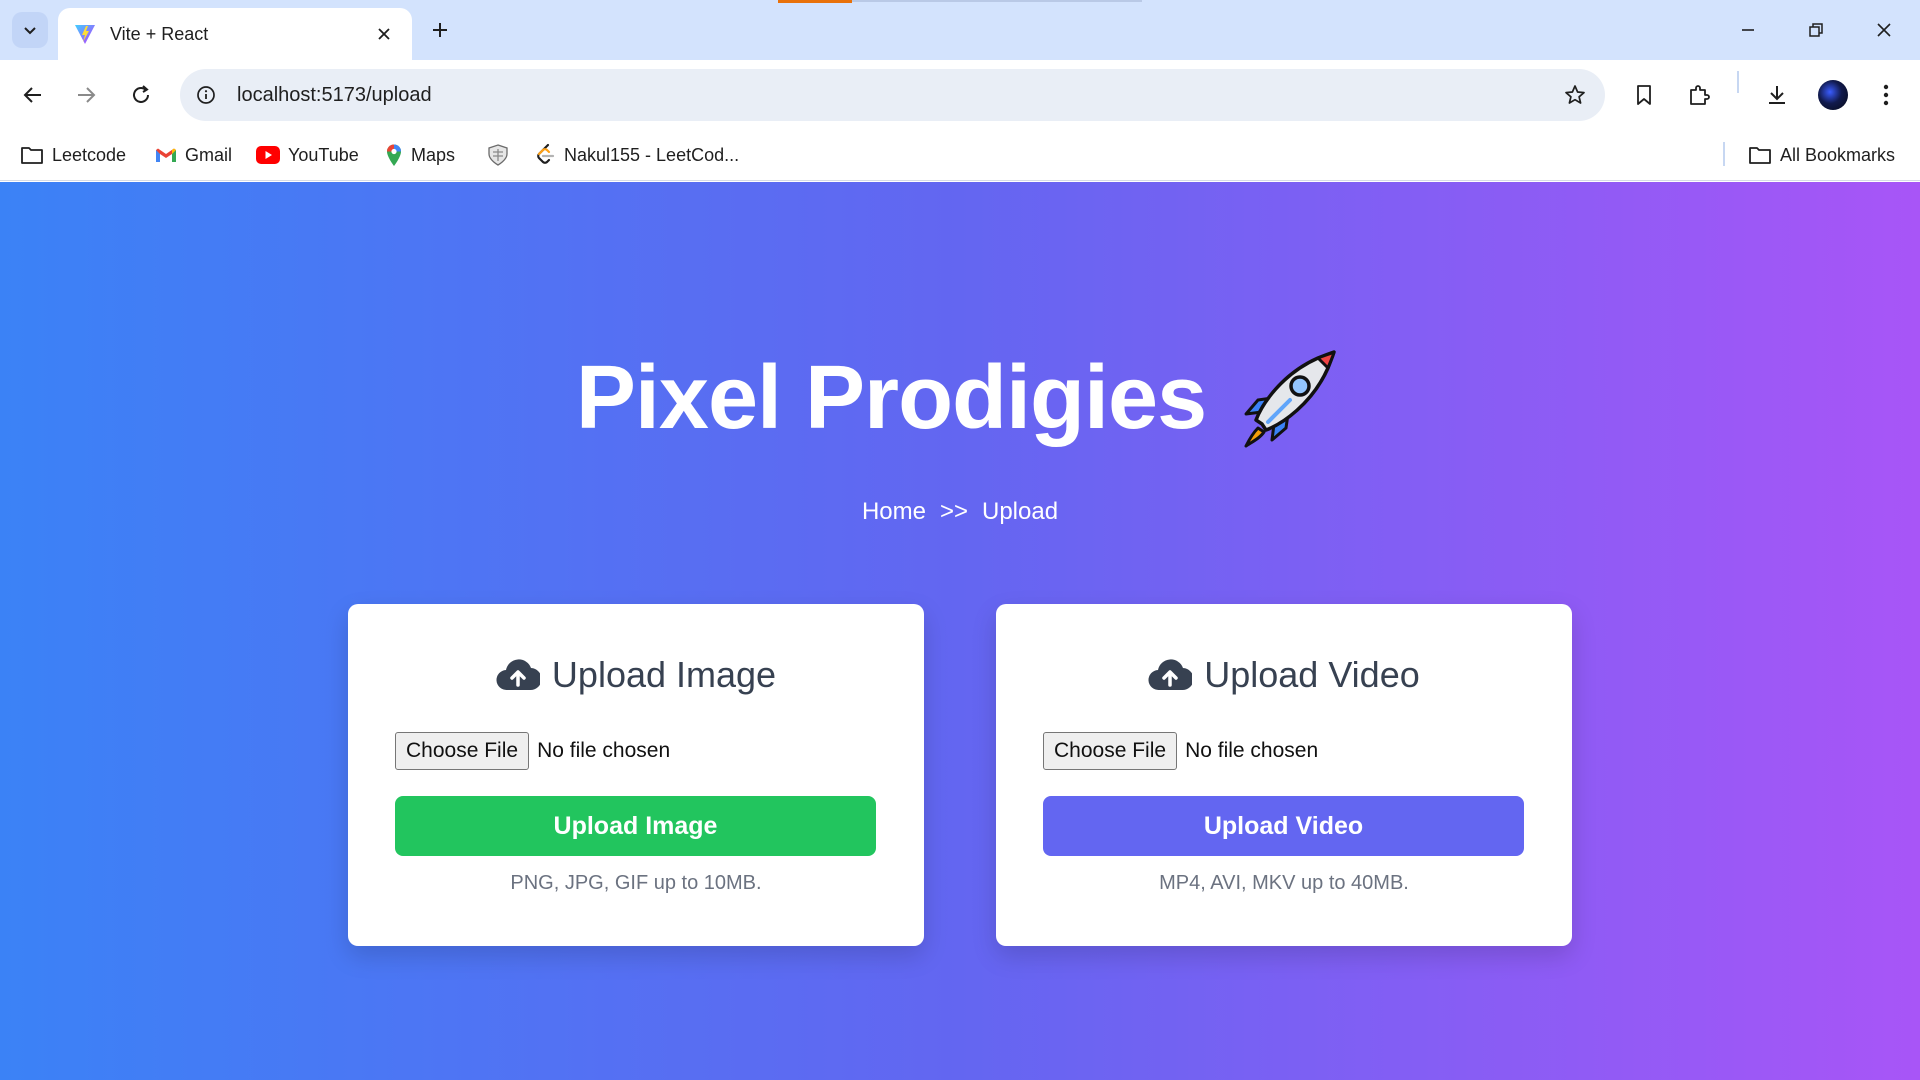 The height and width of the screenshot is (1080, 1920). I want to click on site-info-button, so click(206, 95).